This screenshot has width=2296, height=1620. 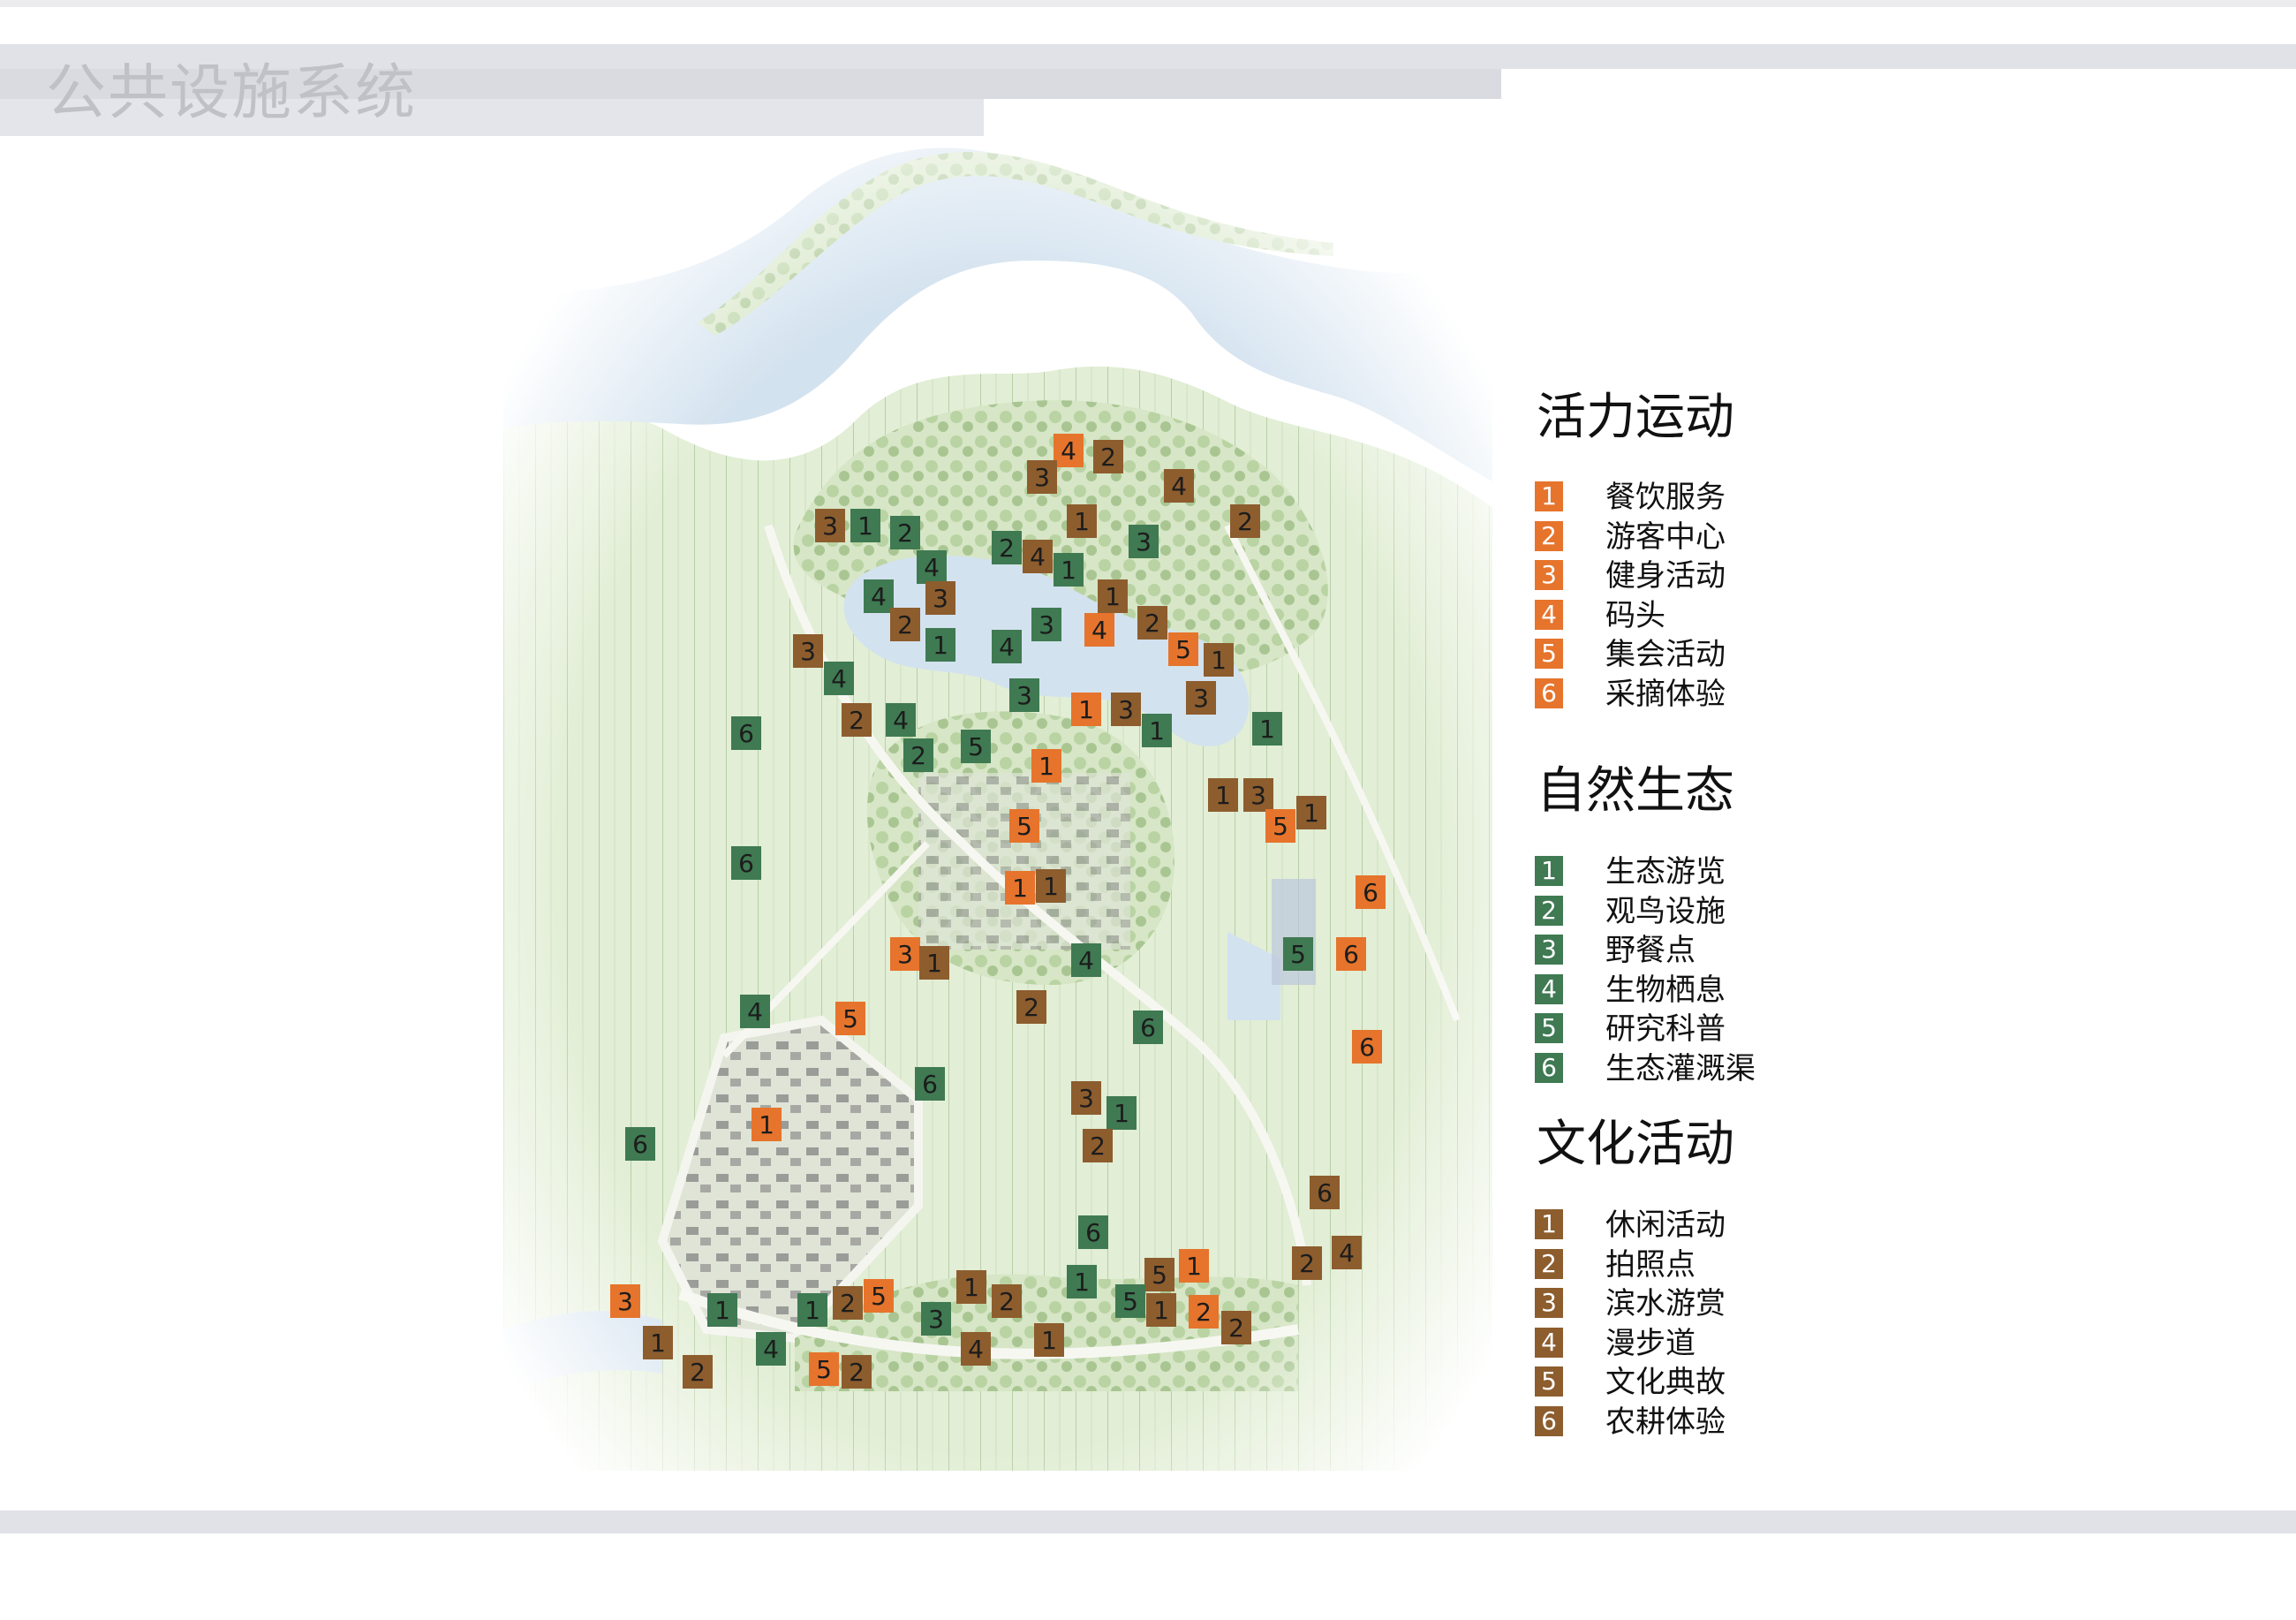 I want to click on facility-marker-ecology-5: 5, so click(x=976, y=747).